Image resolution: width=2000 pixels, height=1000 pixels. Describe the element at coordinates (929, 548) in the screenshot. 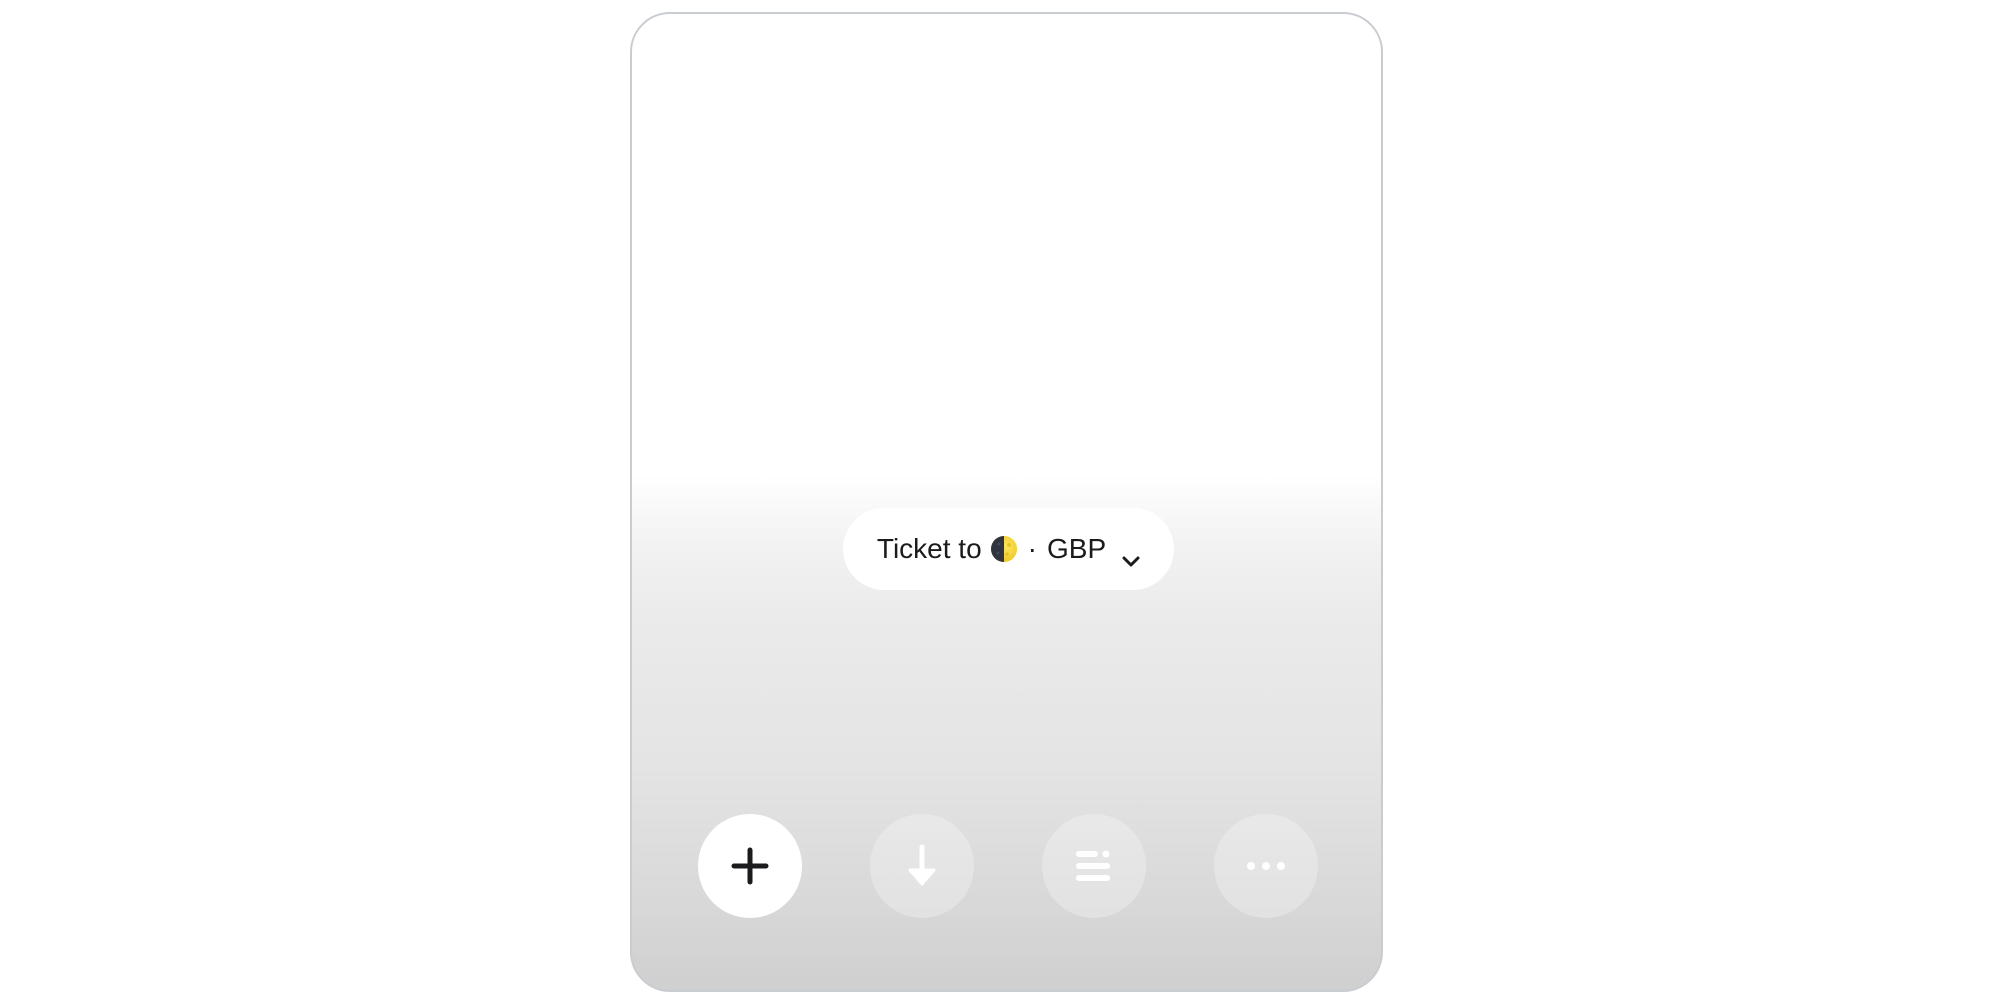

I see `selector-label: Ticket to` at that location.